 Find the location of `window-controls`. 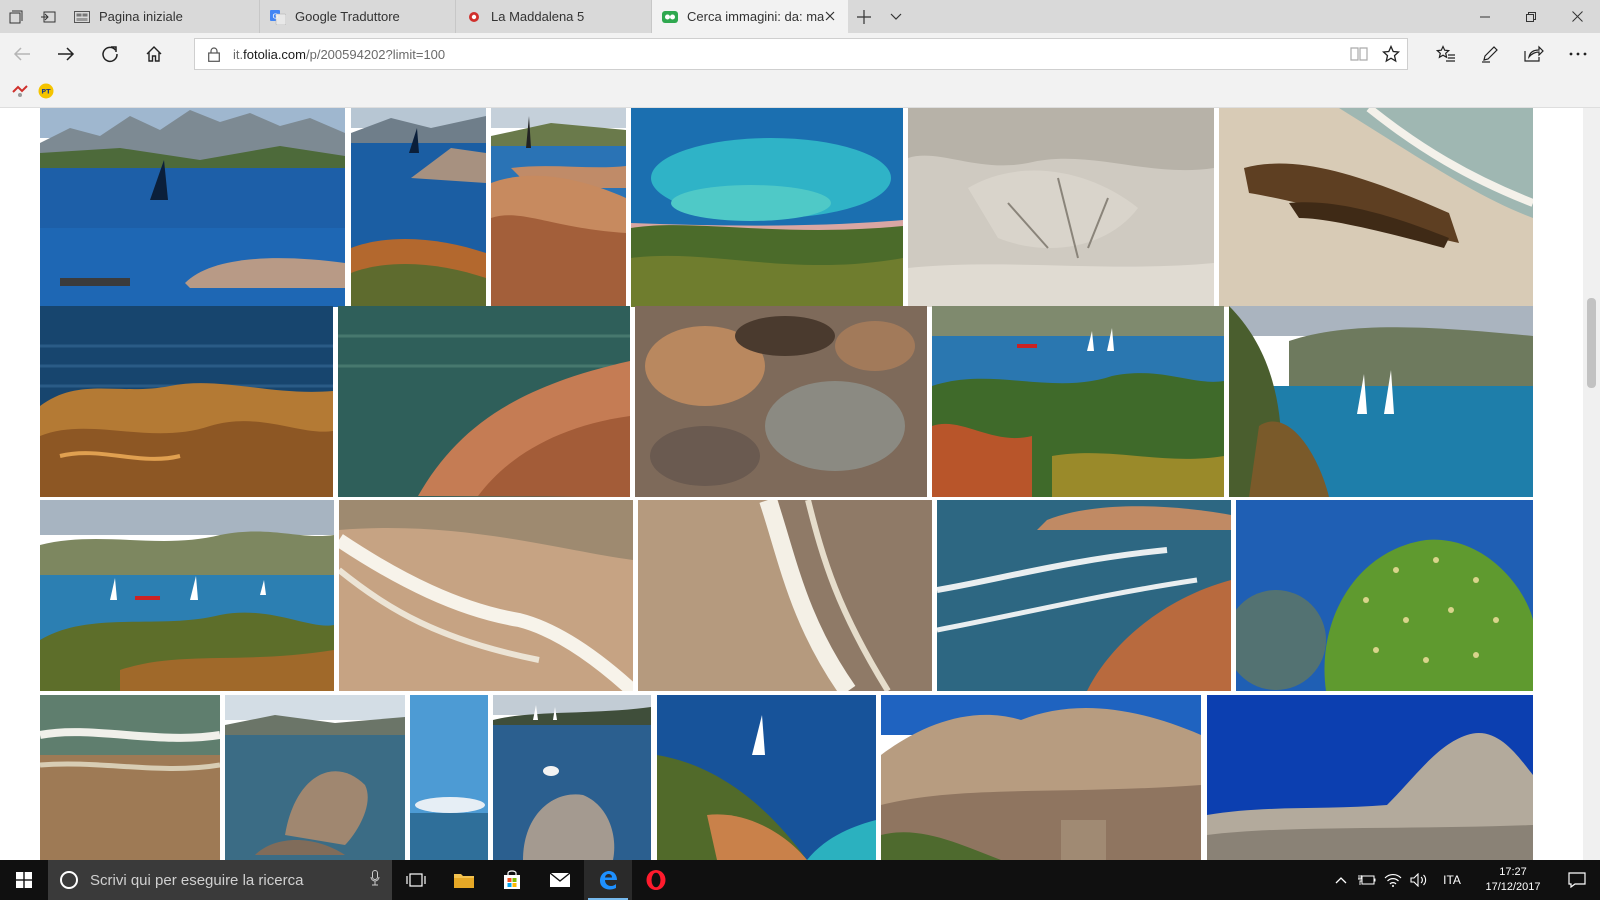

window-controls is located at coordinates (1531, 16).